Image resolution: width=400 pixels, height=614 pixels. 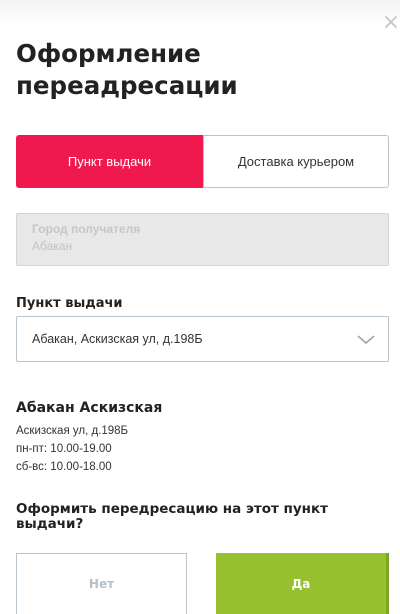 What do you see at coordinates (109, 161) in the screenshot?
I see `tab-pickup: Пункт выдачи` at bounding box center [109, 161].